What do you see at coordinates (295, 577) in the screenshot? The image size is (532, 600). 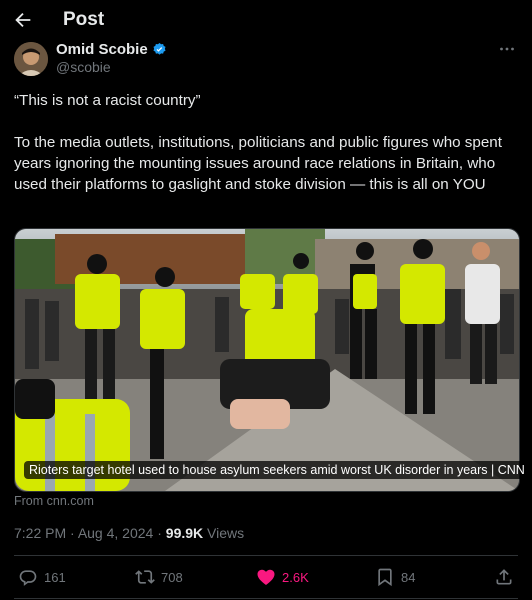 I see `like-count: 2.6K` at bounding box center [295, 577].